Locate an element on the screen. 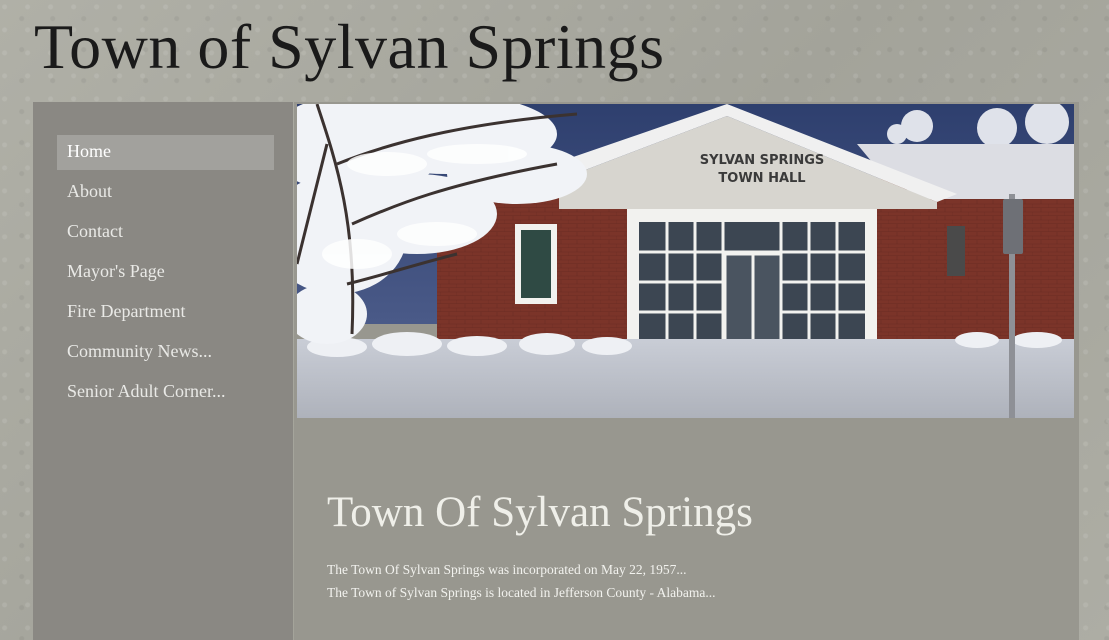 This screenshot has height=640, width=1109. nav-item-contact: Contact is located at coordinates (165, 232).